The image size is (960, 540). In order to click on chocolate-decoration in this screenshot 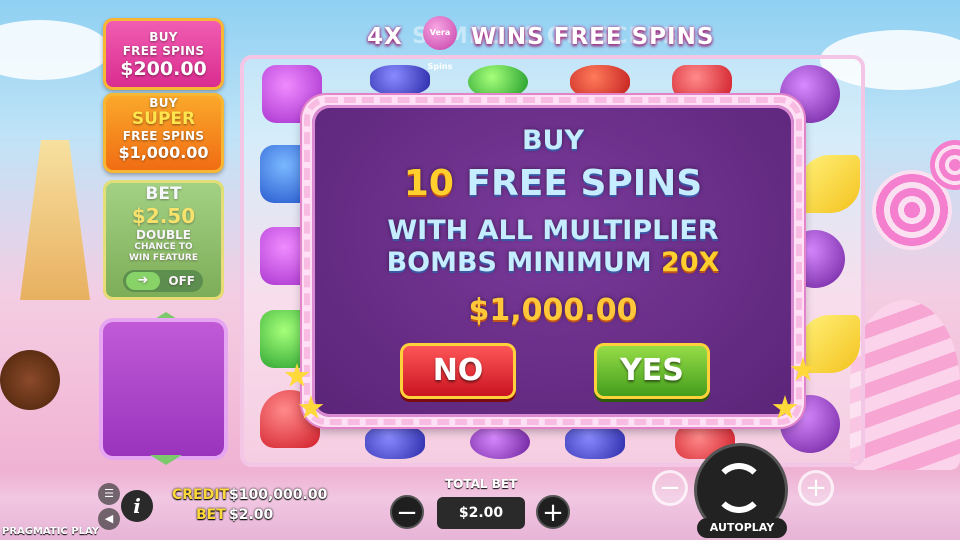, I will do `click(30, 380)`.